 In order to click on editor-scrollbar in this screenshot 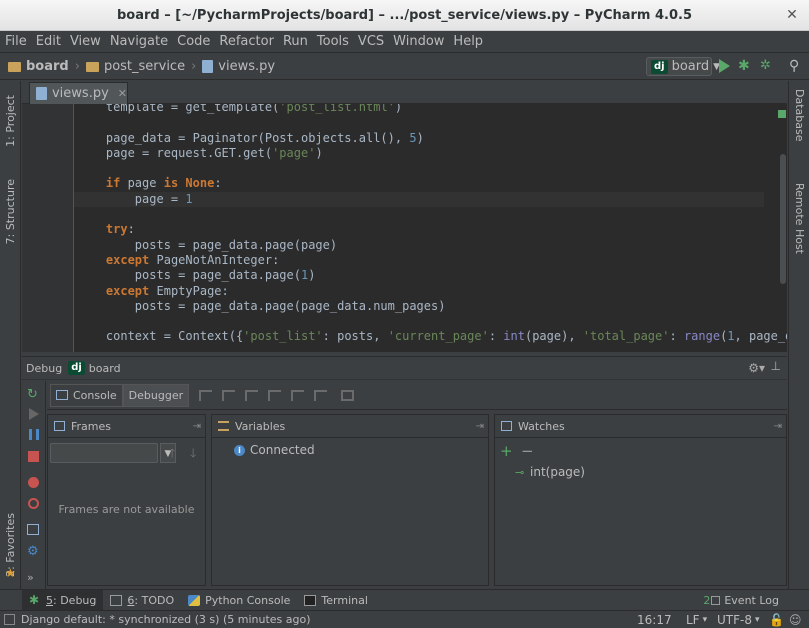, I will do `click(783, 219)`.